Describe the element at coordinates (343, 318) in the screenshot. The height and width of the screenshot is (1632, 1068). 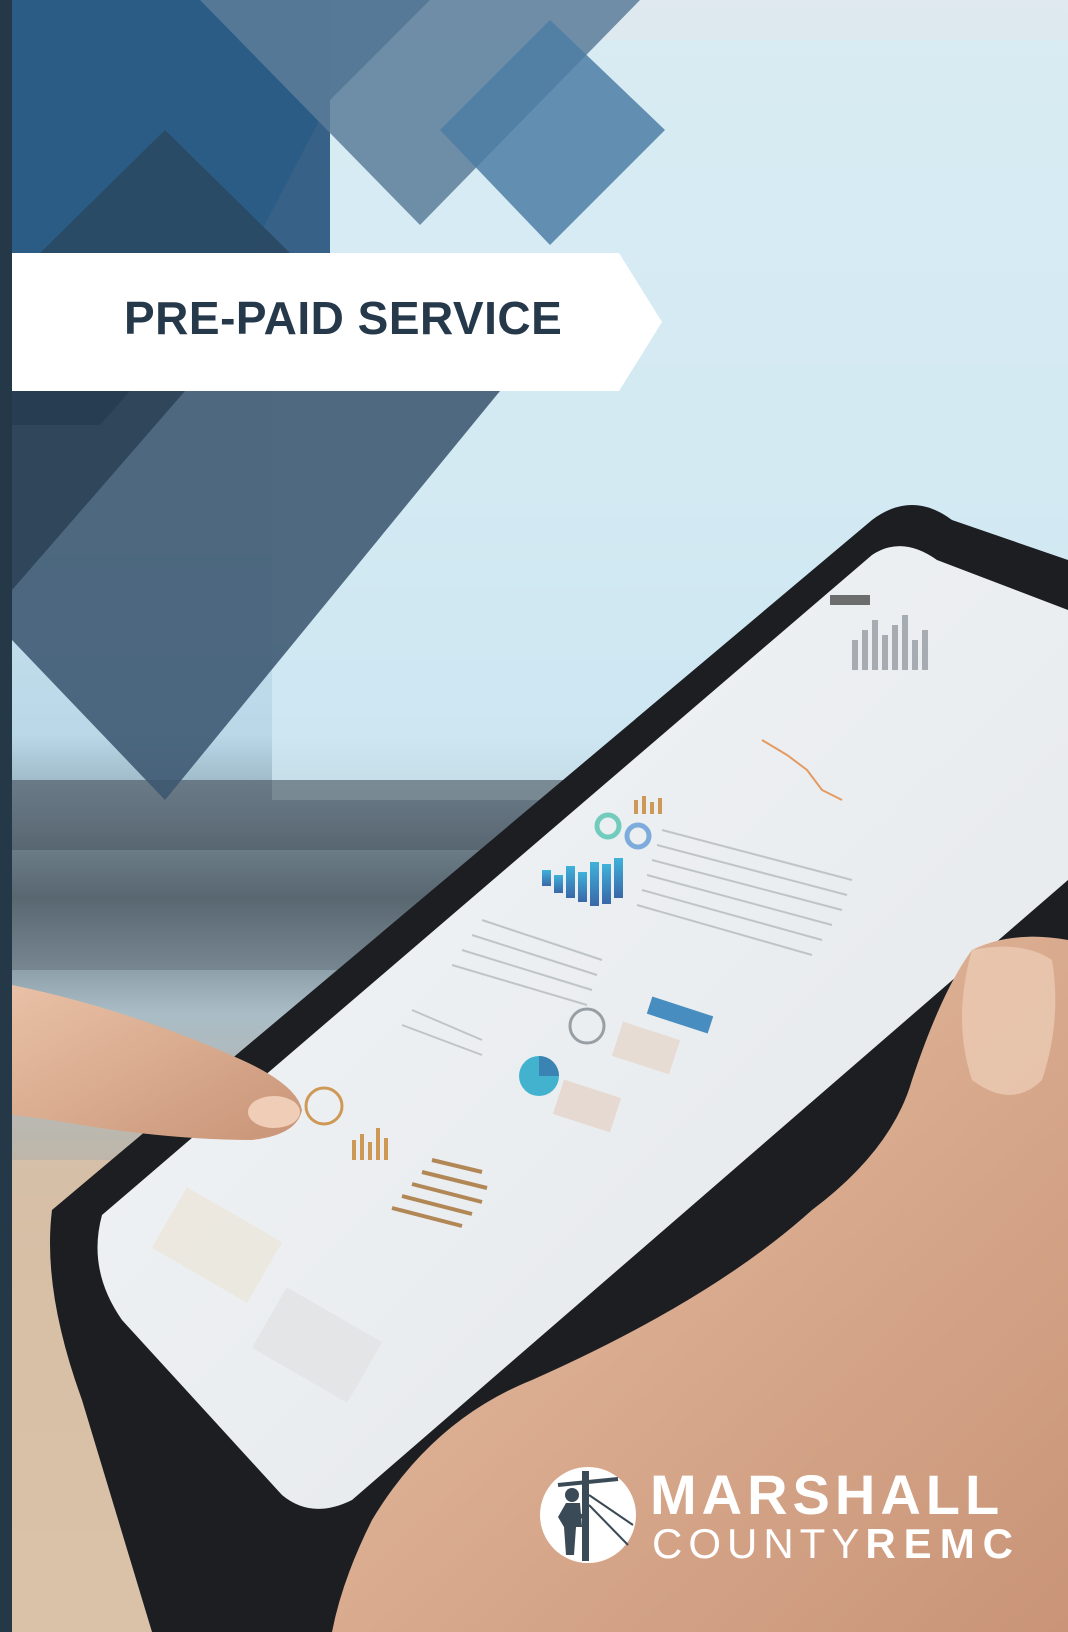
I see `page-title: PRE-PAID SERVICE` at that location.